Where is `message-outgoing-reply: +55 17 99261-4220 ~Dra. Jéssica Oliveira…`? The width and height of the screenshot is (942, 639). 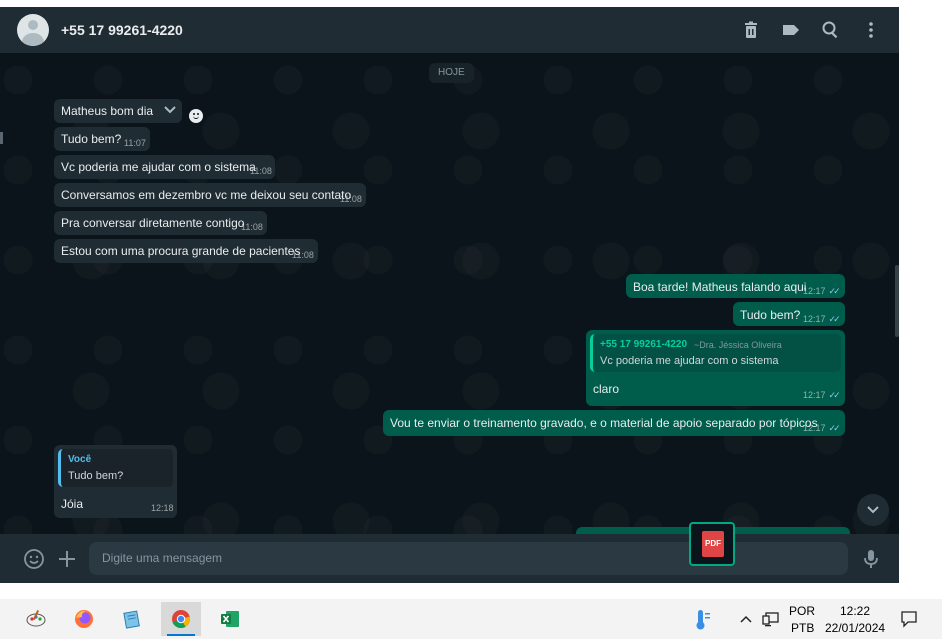 message-outgoing-reply: +55 17 99261-4220 ~Dra. Jéssica Oliveira… is located at coordinates (715, 368).